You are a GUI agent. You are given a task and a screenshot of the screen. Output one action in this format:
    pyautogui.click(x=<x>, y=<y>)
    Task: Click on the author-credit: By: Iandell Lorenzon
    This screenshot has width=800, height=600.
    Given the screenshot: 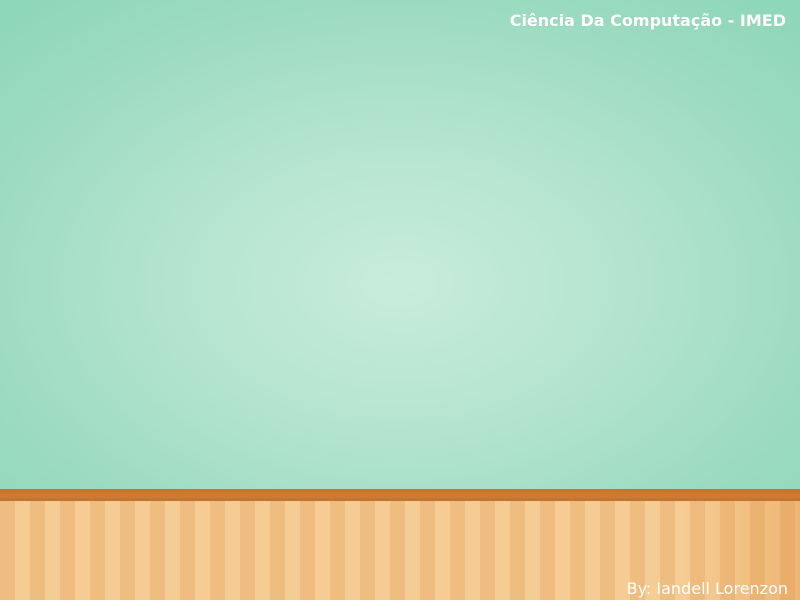 What is the action you would take?
    pyautogui.click(x=707, y=588)
    